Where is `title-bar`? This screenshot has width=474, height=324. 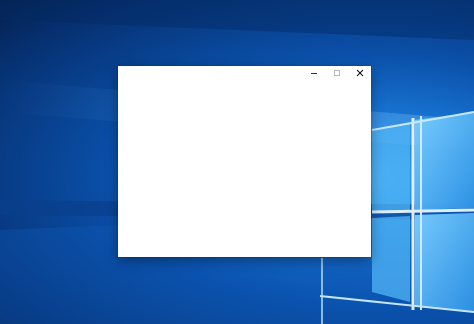 title-bar is located at coordinates (244, 72).